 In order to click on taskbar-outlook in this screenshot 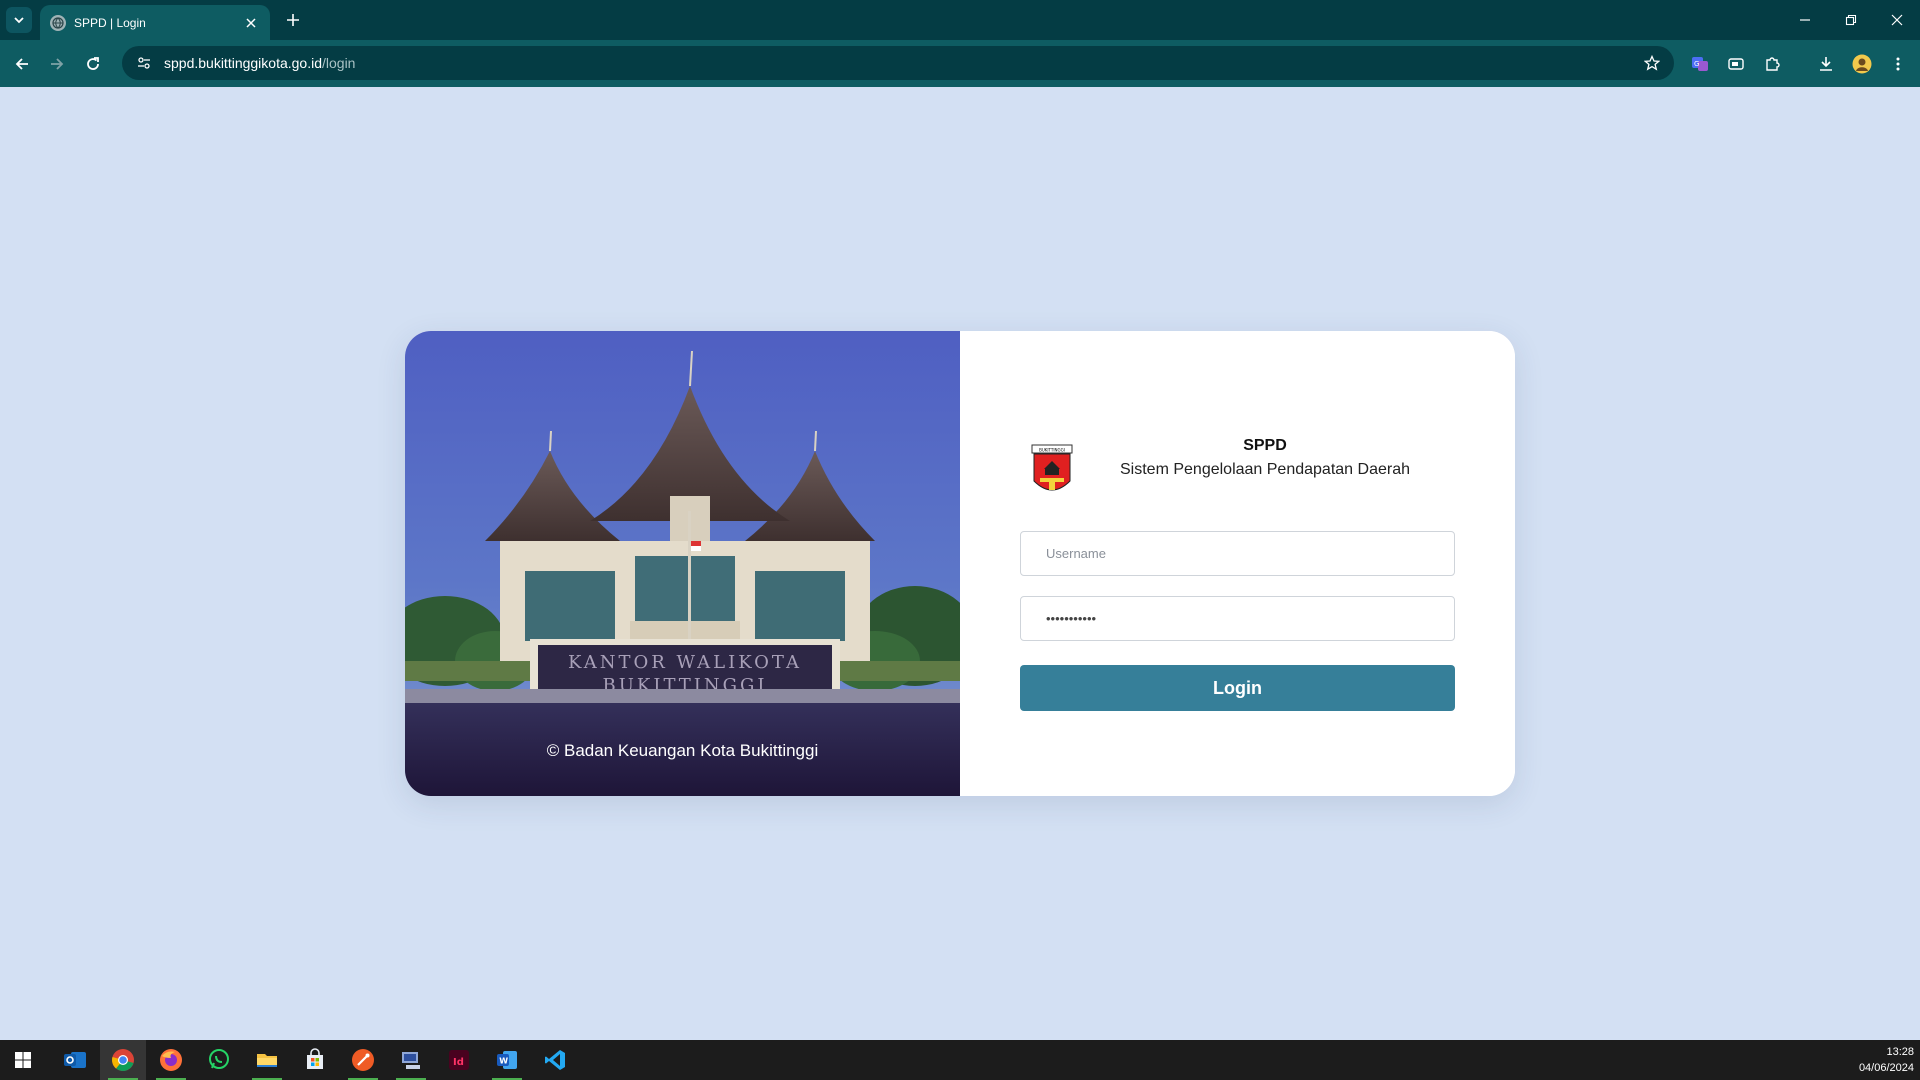, I will do `click(75, 1060)`.